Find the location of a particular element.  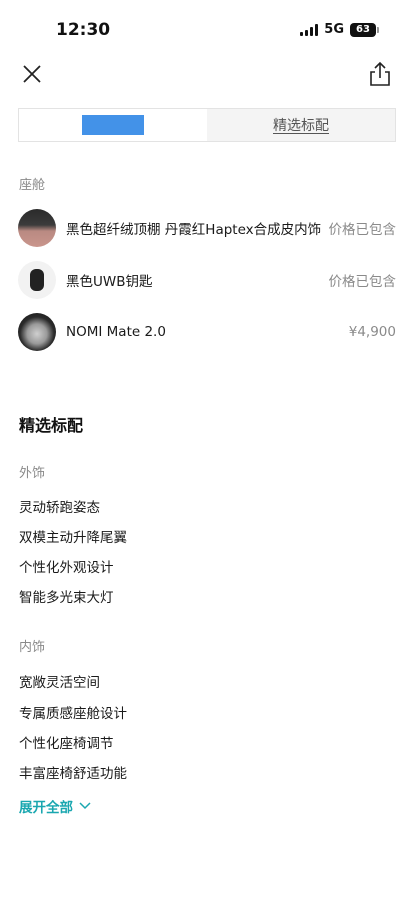

option-row: NOMI Mate 2.0 ¥4,900 is located at coordinates (207, 332).